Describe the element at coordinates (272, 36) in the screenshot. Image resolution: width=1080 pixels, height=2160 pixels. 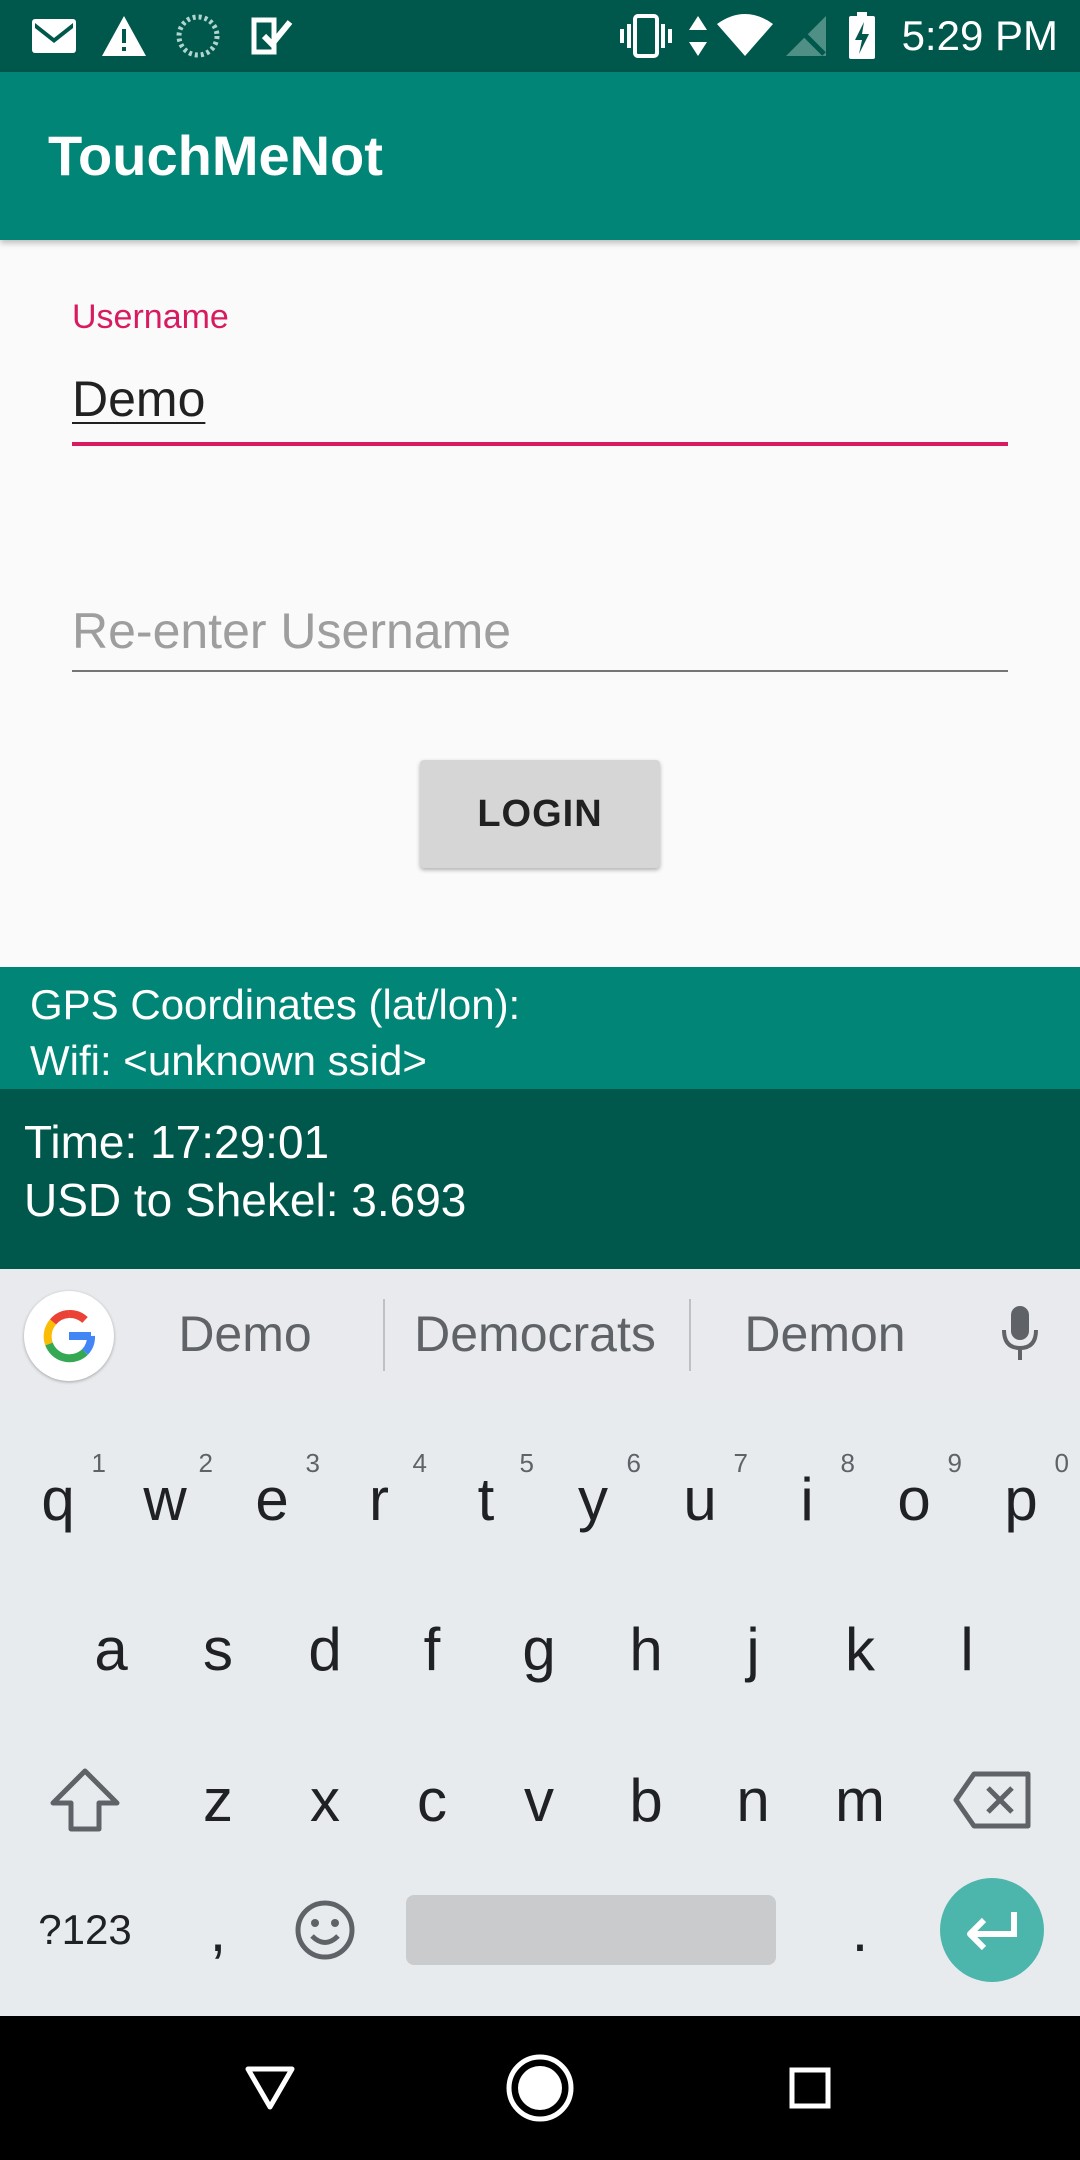
I see `task-check-icon` at that location.